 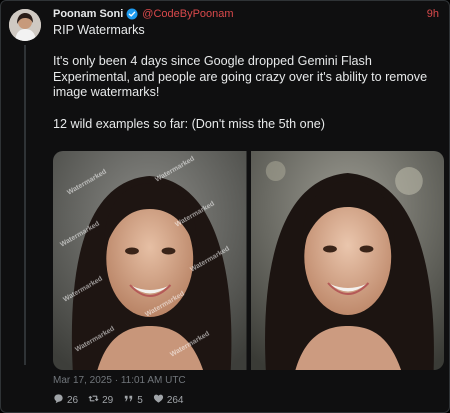 I want to click on thread-line, so click(x=25, y=205).